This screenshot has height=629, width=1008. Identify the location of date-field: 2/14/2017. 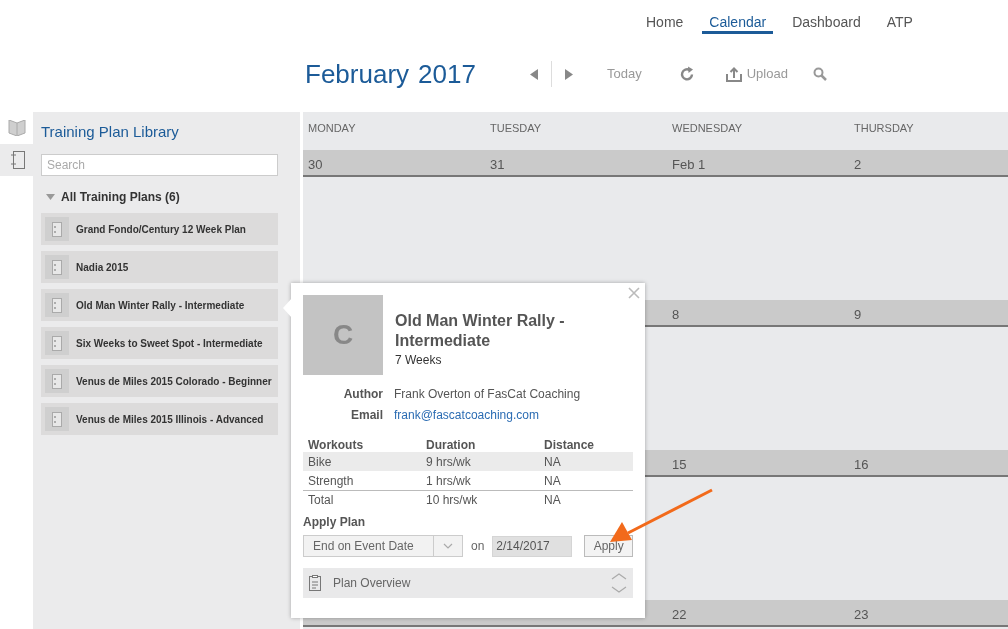
(532, 546).